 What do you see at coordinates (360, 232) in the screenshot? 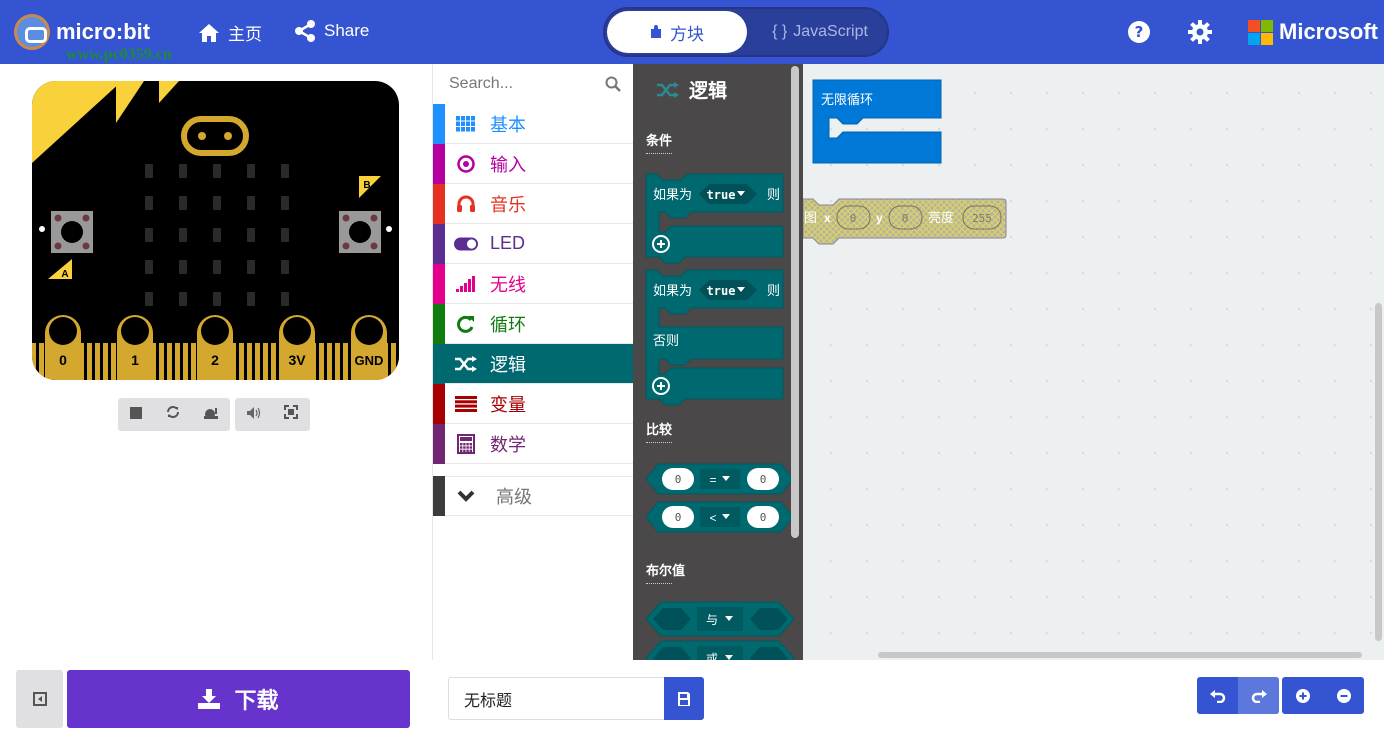
I see `button-b` at bounding box center [360, 232].